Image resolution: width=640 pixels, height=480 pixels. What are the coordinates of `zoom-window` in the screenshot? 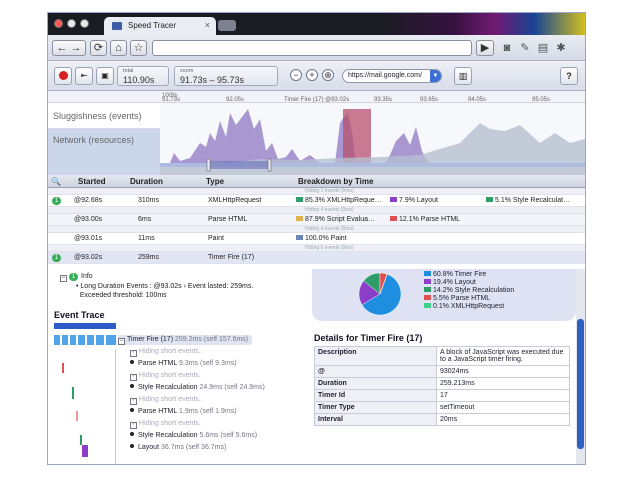 It's located at (239, 165).